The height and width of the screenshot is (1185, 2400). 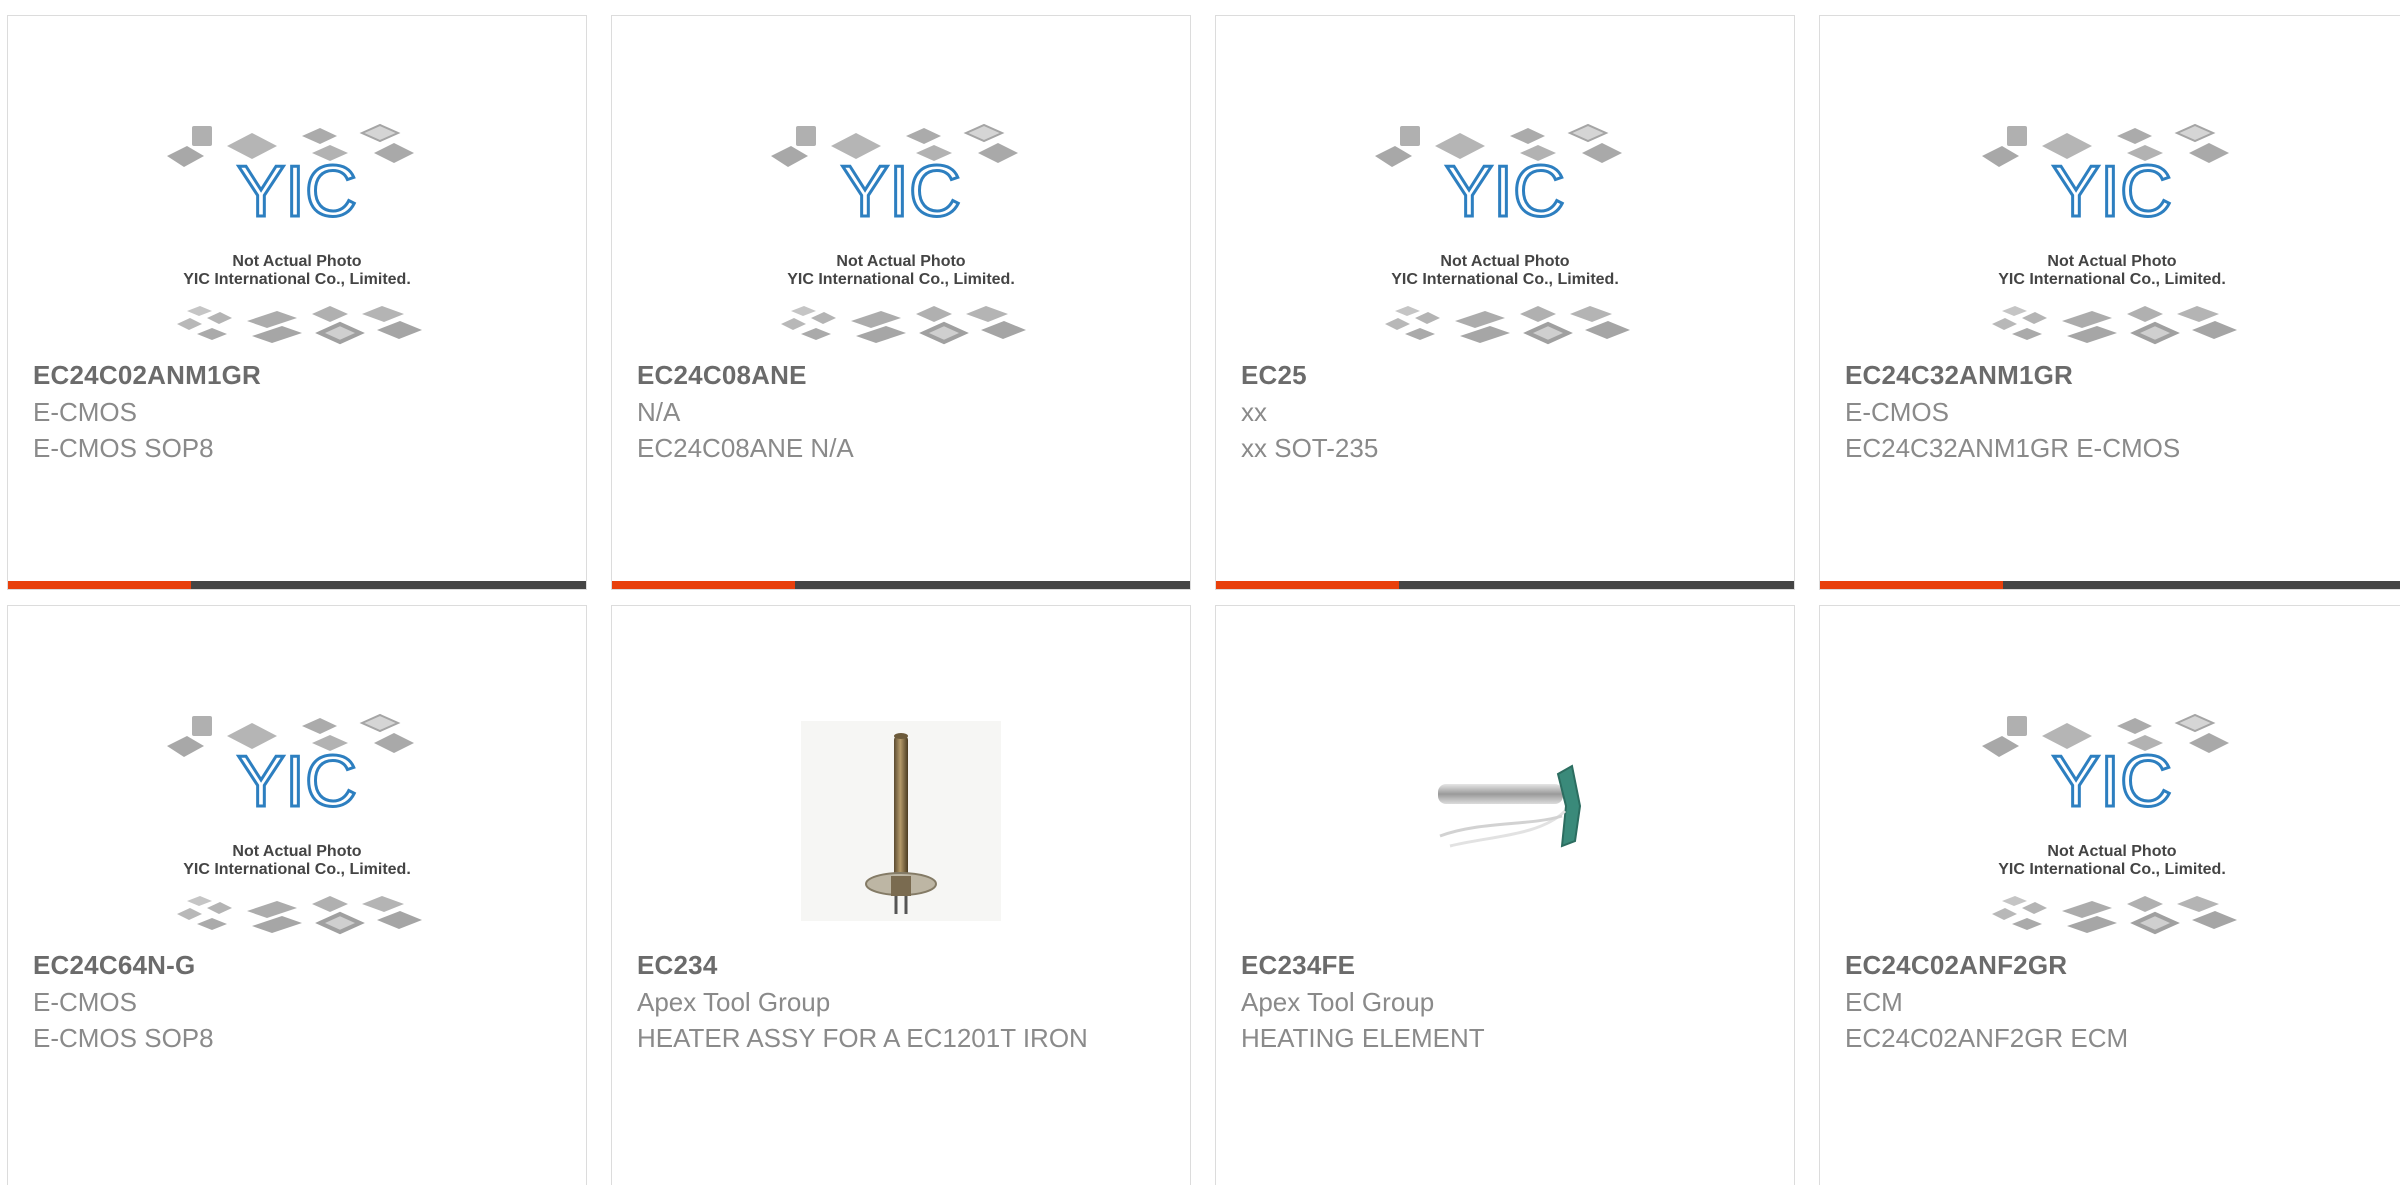 I want to click on description: HEATER ASSY FOR A EC1201T IRON, so click(x=862, y=1038).